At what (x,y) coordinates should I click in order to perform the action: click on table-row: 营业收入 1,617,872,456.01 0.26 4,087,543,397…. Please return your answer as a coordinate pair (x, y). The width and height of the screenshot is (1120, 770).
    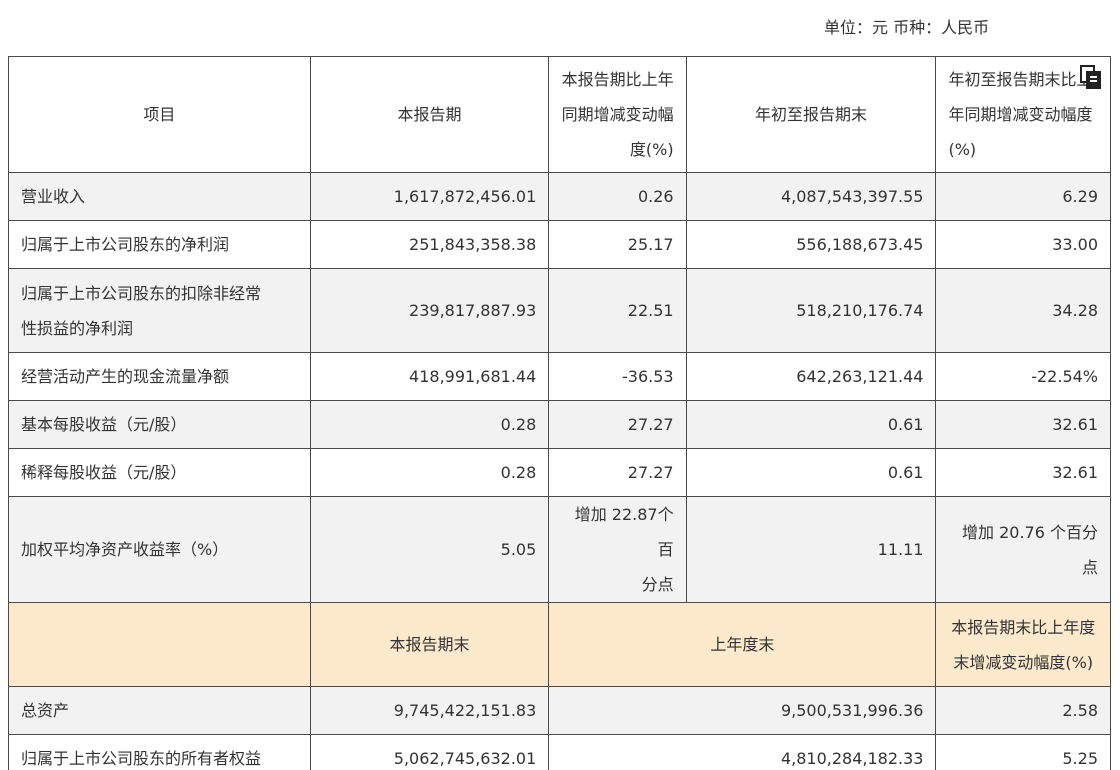
    Looking at the image, I should click on (559, 196).